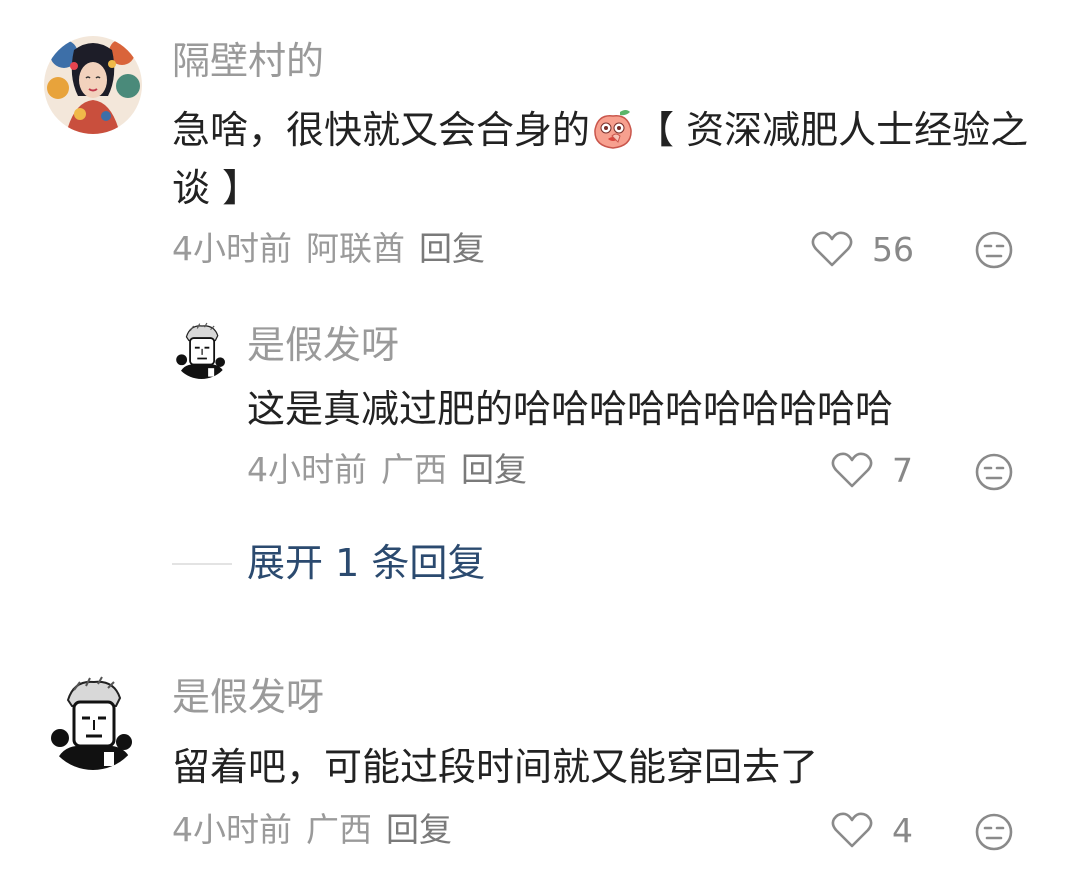 The width and height of the screenshot is (1080, 883). I want to click on expand-divider, so click(202, 564).